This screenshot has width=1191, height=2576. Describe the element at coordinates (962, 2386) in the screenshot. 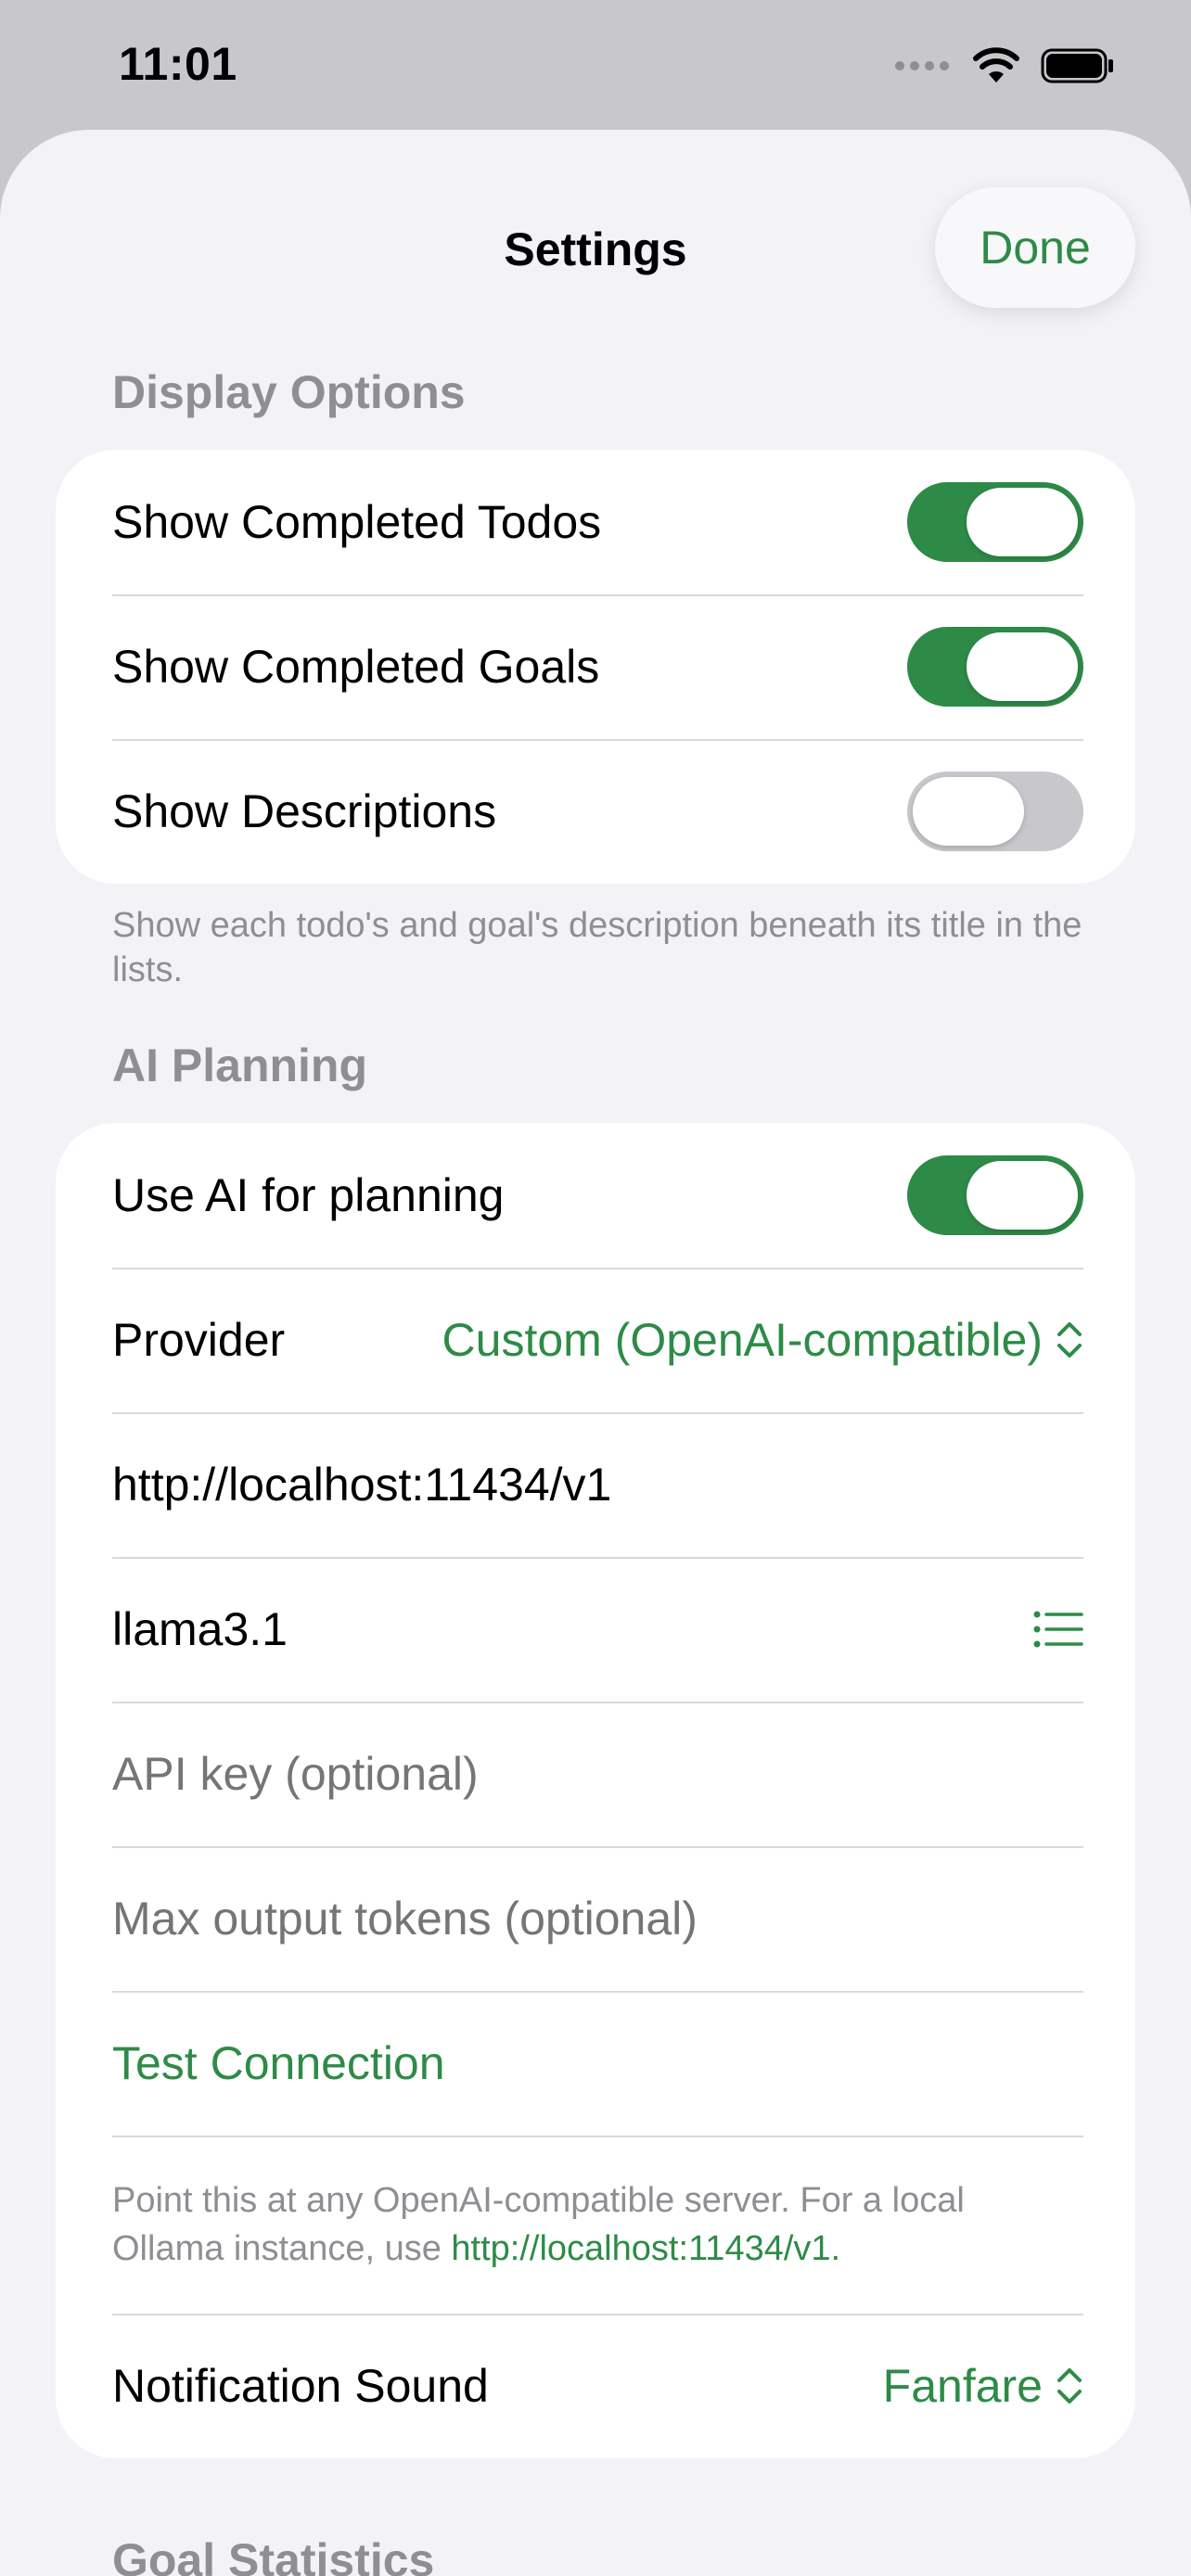

I see `notification-sound-value: Fanfare` at that location.